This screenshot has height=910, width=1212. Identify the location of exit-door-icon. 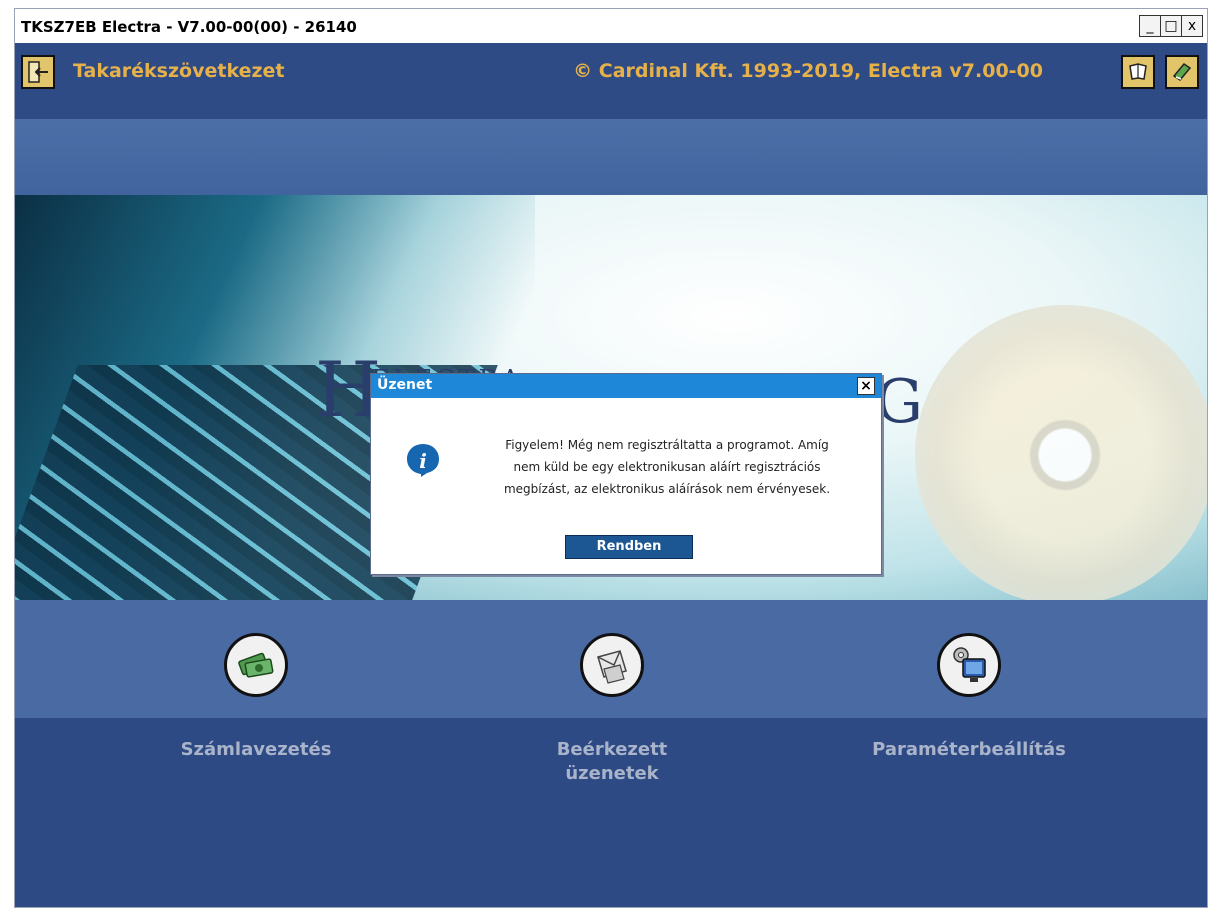
(38, 72).